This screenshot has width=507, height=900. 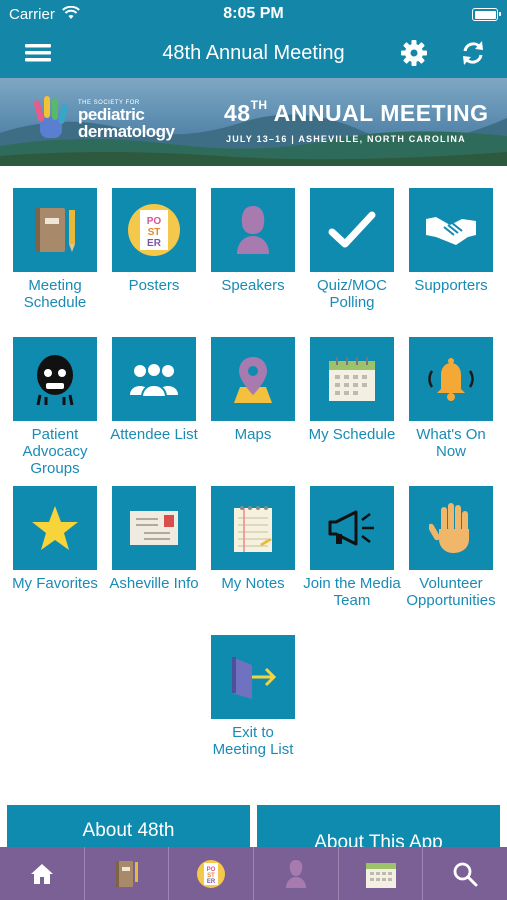 I want to click on refresh-icon, so click(x=473, y=53).